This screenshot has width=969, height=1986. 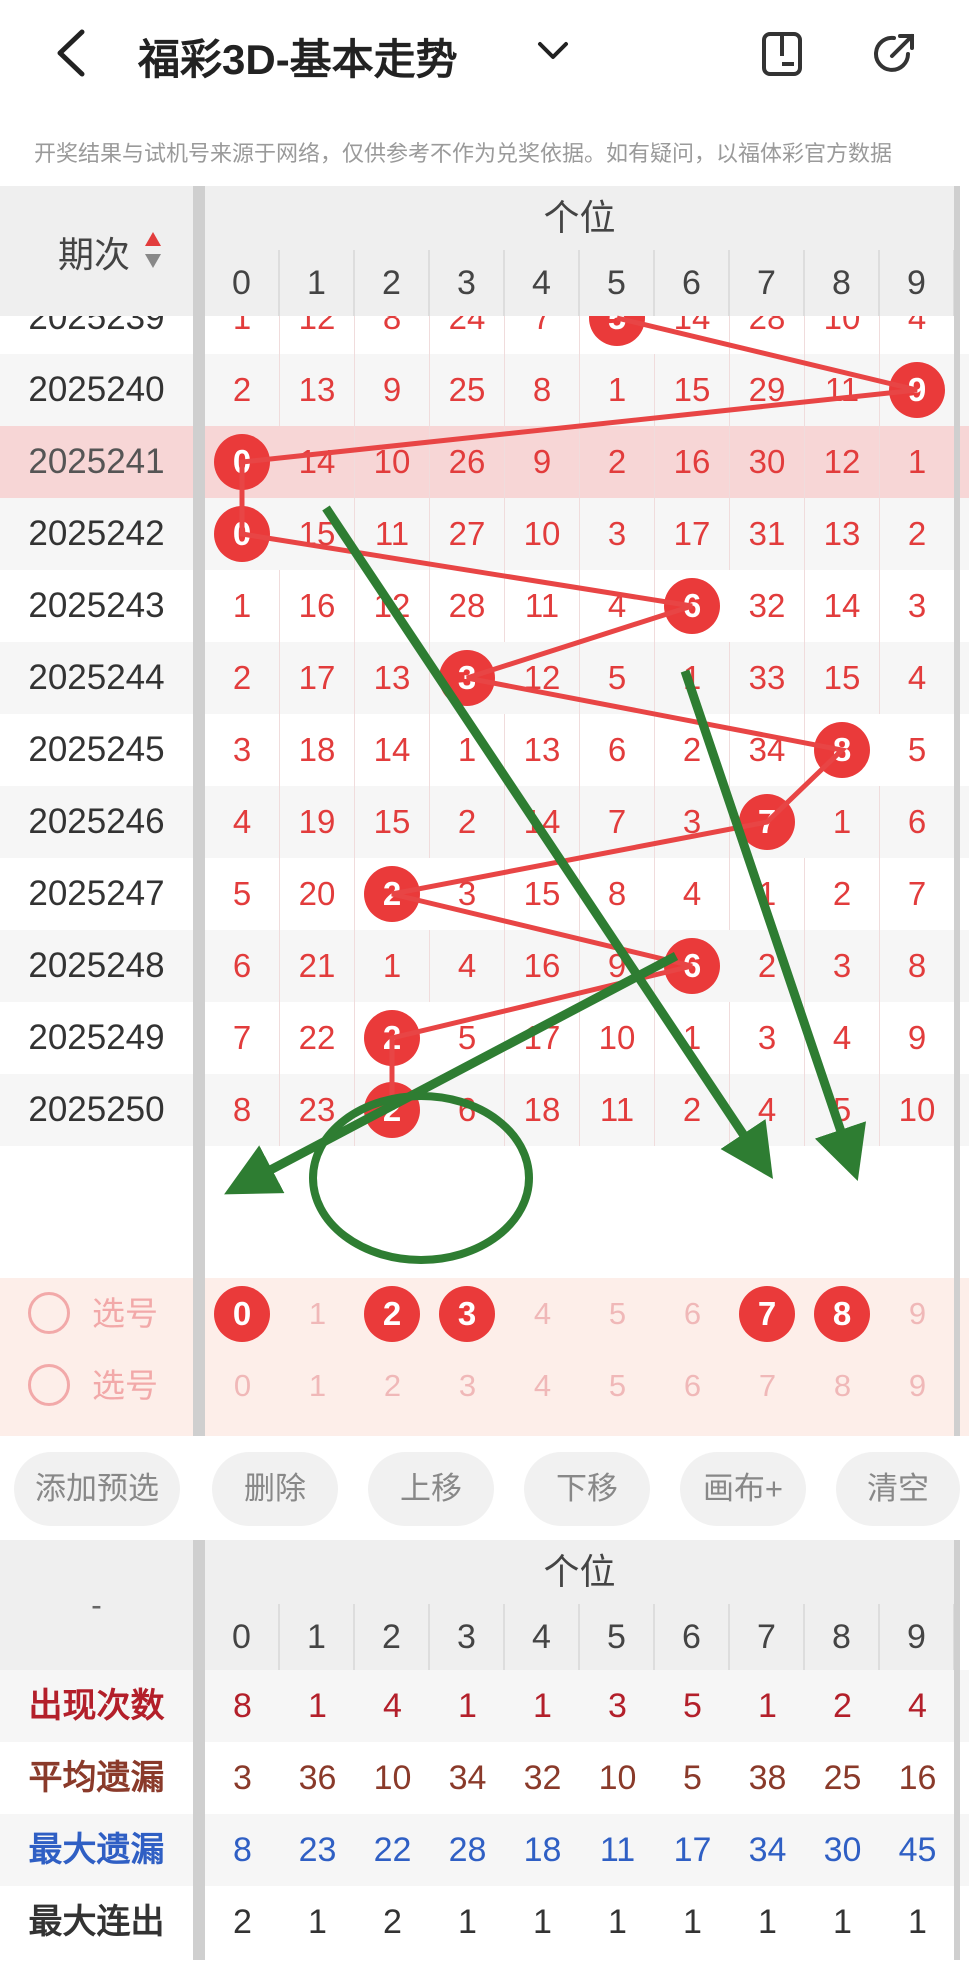 What do you see at coordinates (894, 54) in the screenshot?
I see `share-icon` at bounding box center [894, 54].